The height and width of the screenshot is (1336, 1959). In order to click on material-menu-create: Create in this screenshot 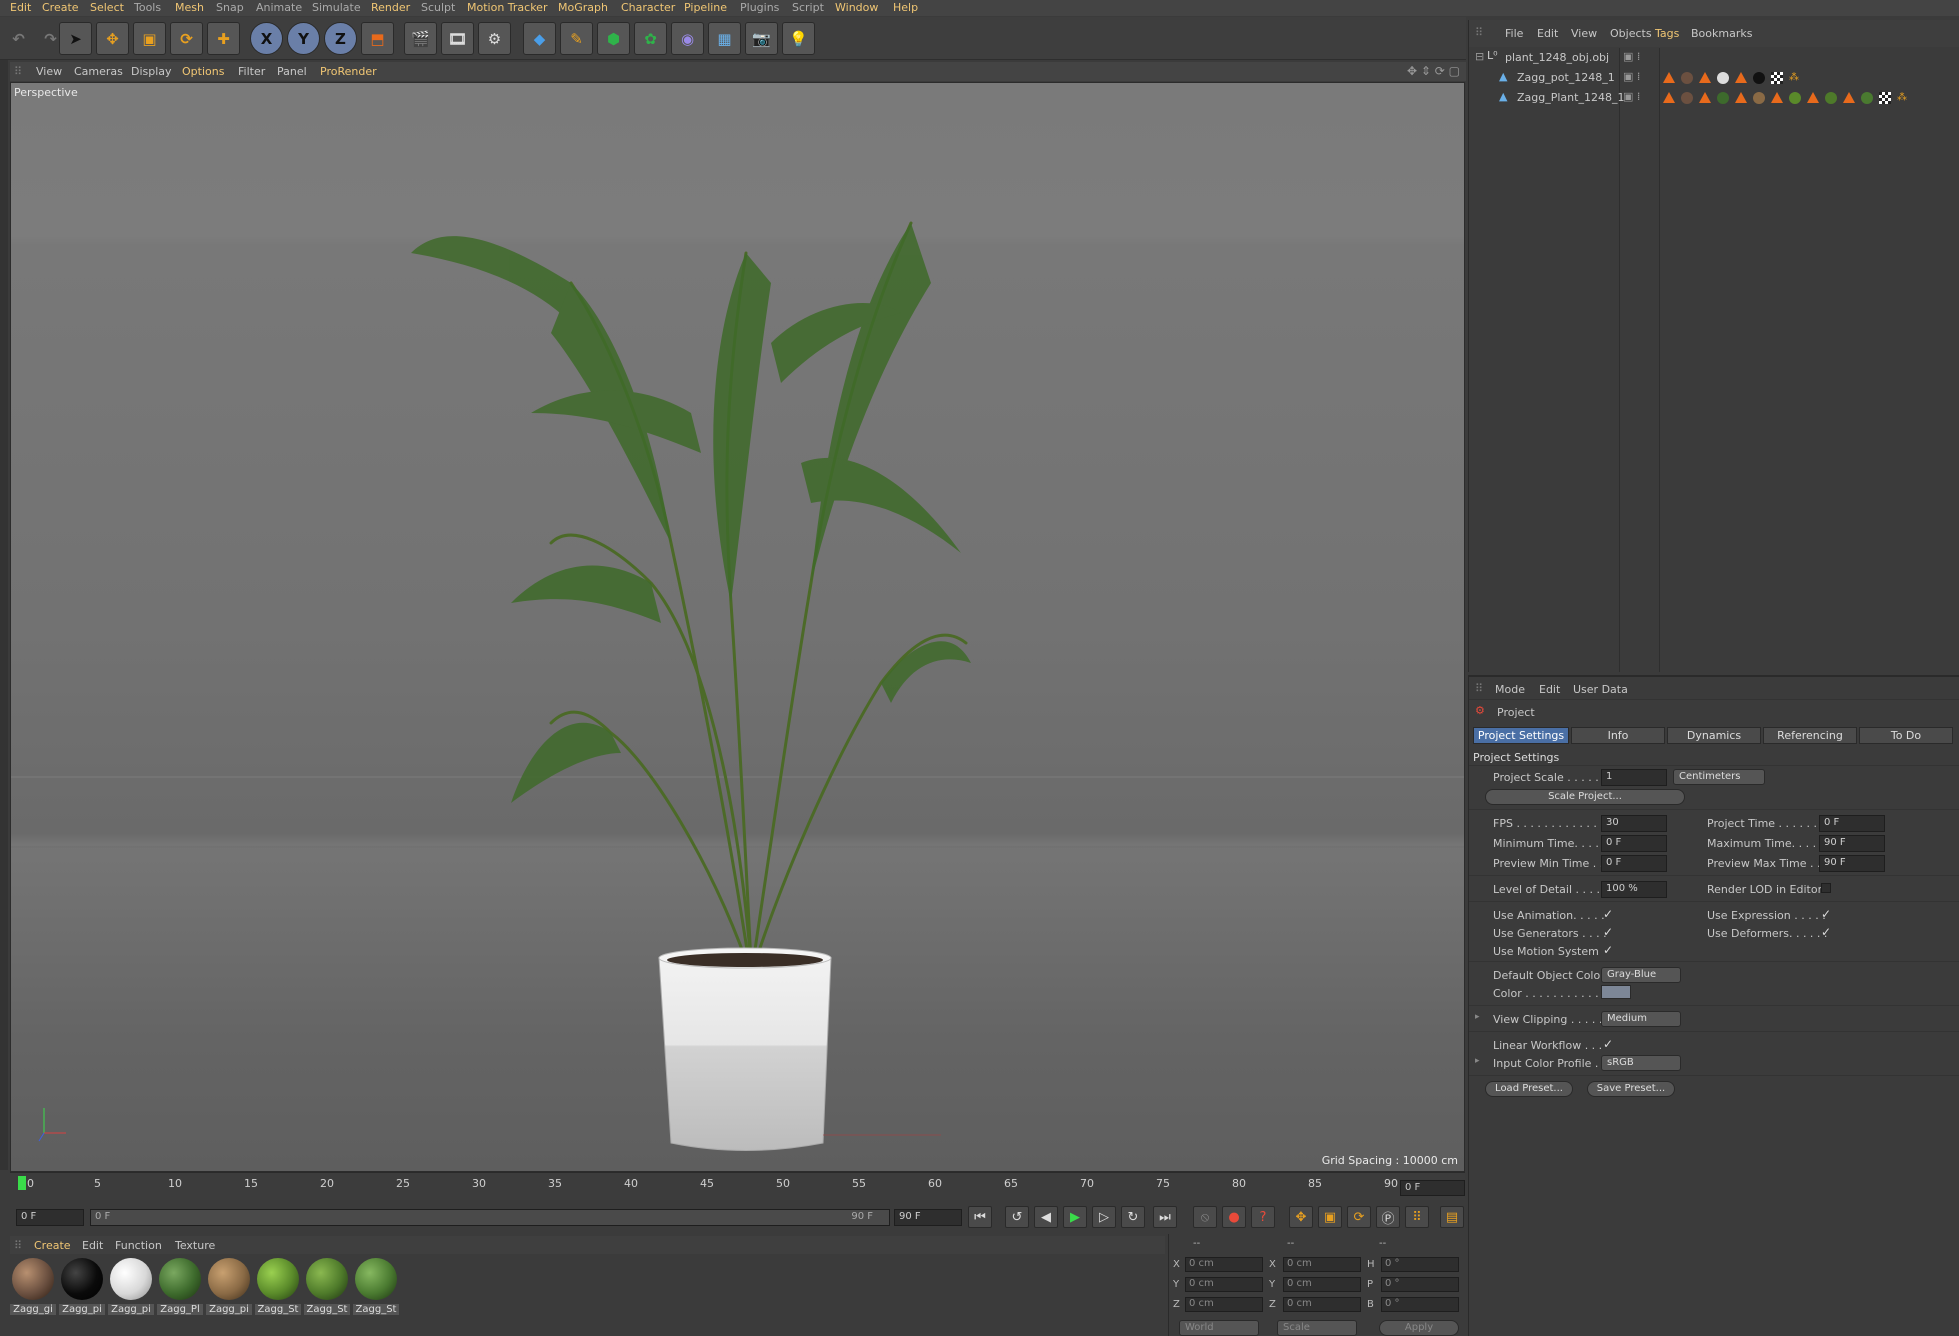, I will do `click(52, 1245)`.